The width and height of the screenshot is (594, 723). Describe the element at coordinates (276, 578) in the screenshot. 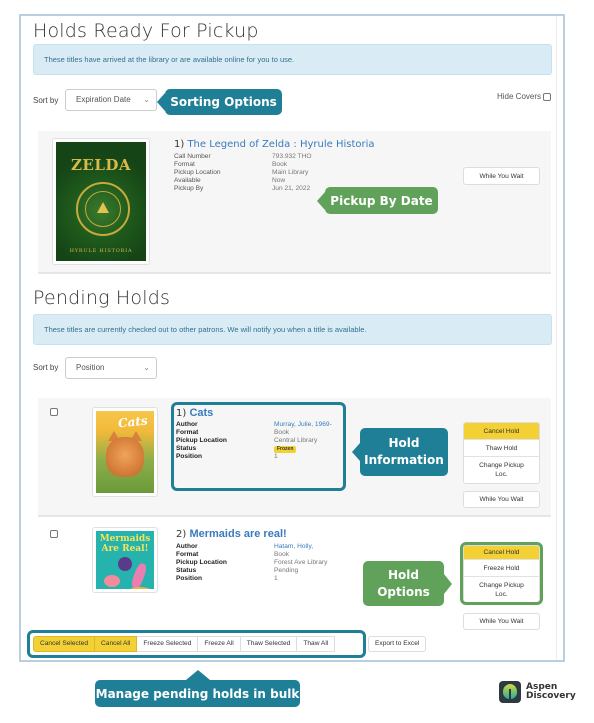

I see `position-value: 1` at that location.